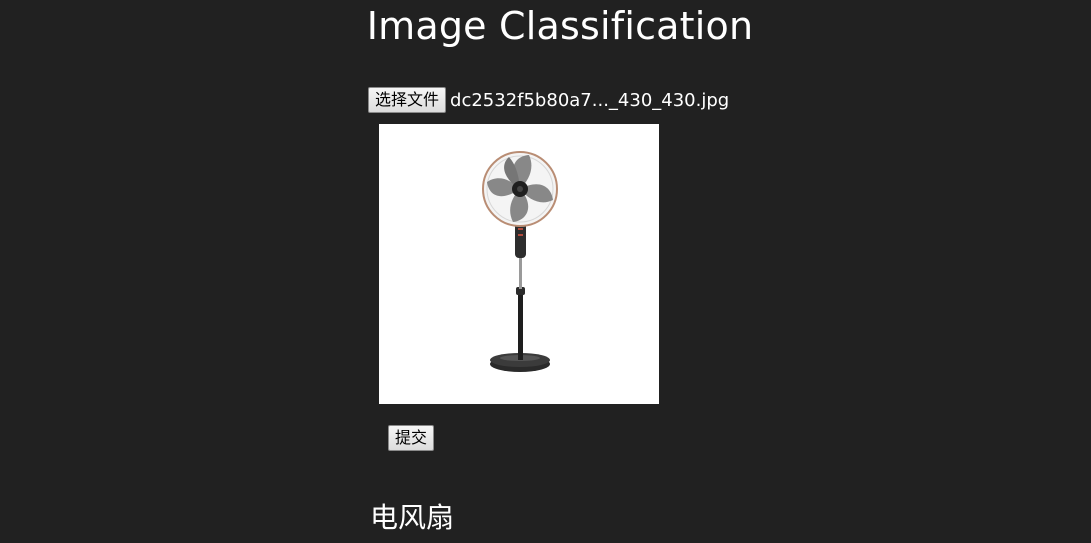 The height and width of the screenshot is (543, 1091). What do you see at coordinates (590, 100) in the screenshot?
I see `selected-file-name: dc2532f5b80a7..._430_430.jpg` at bounding box center [590, 100].